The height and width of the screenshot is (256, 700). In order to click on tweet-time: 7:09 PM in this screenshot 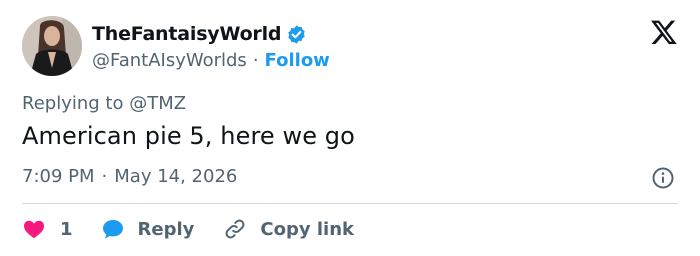, I will do `click(58, 176)`.